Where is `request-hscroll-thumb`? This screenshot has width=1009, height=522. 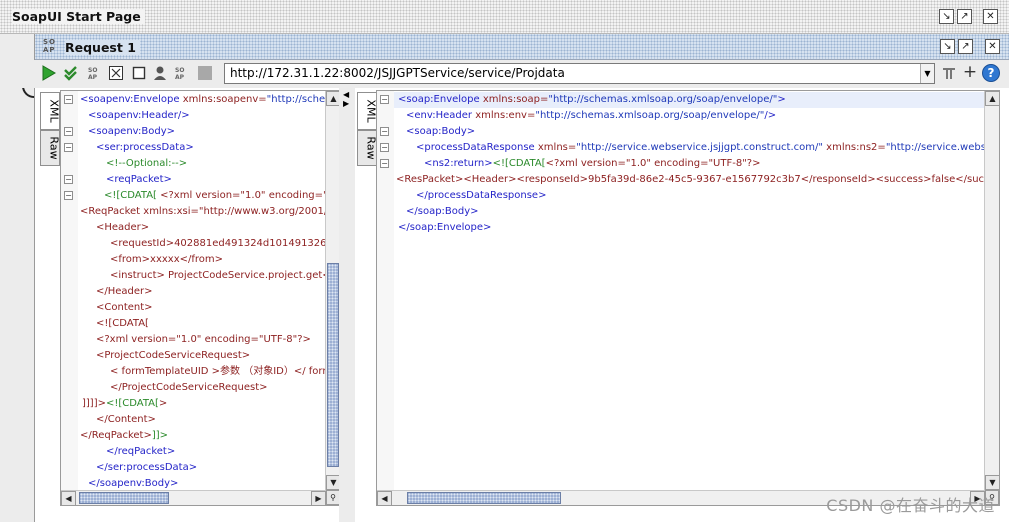 request-hscroll-thumb is located at coordinates (124, 498).